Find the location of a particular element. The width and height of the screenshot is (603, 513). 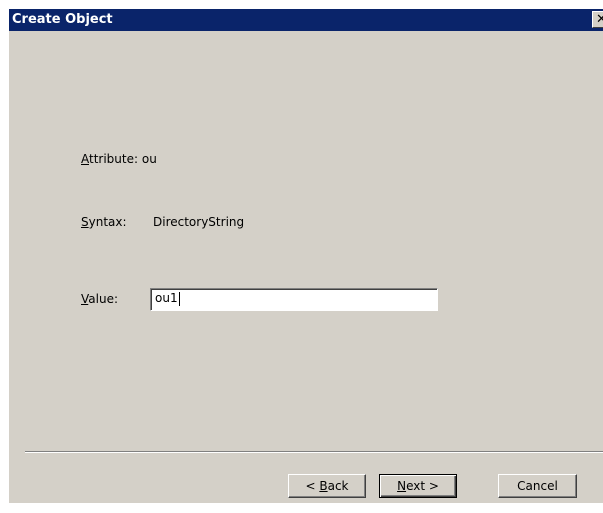

window-title: Create Object is located at coordinates (62, 19).